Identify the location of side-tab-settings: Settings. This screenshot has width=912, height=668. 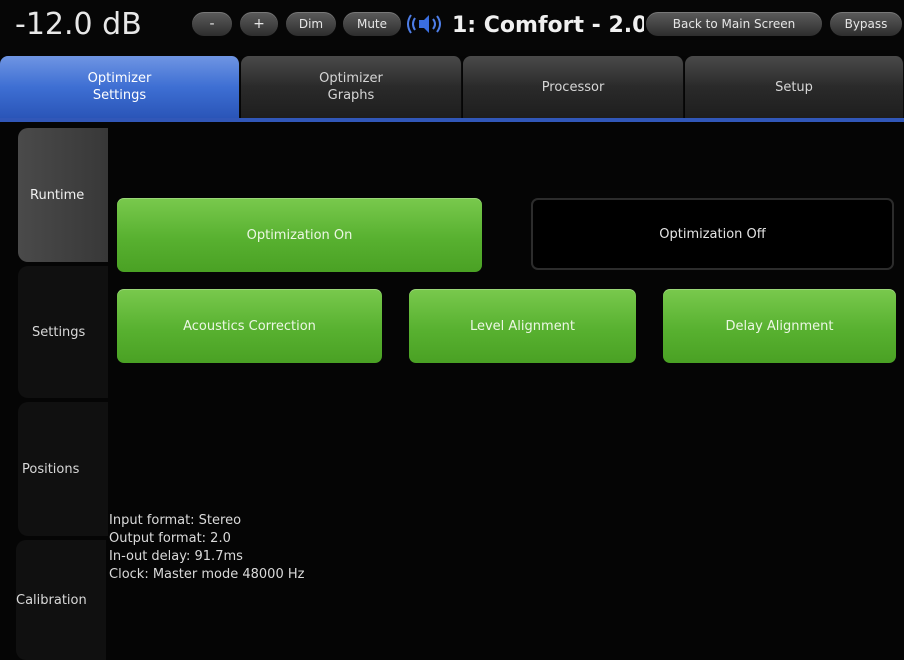
(63, 332).